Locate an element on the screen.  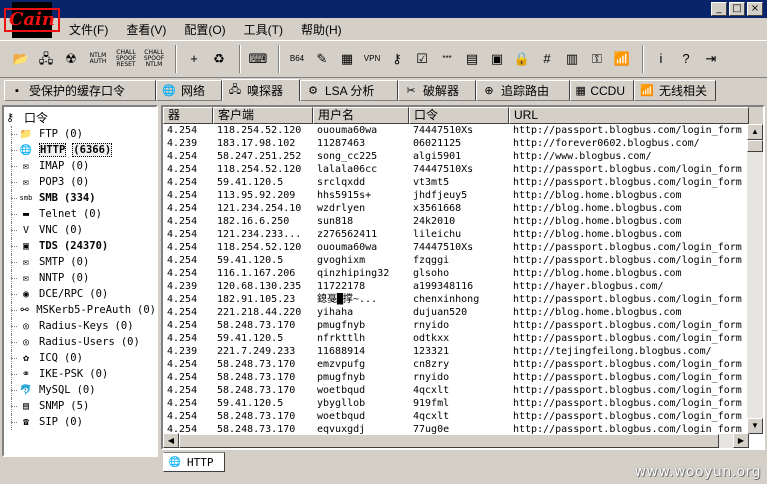
tab-5: ⊕ 追踪路由 is located at coordinates (523, 90).